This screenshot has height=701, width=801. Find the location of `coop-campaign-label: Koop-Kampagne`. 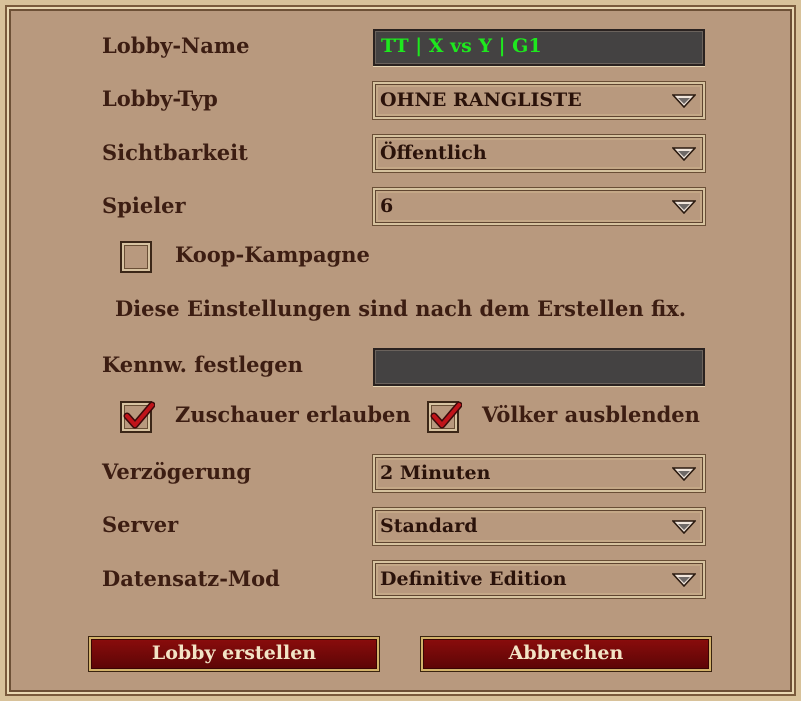

coop-campaign-label: Koop-Kampagne is located at coordinates (272, 254).